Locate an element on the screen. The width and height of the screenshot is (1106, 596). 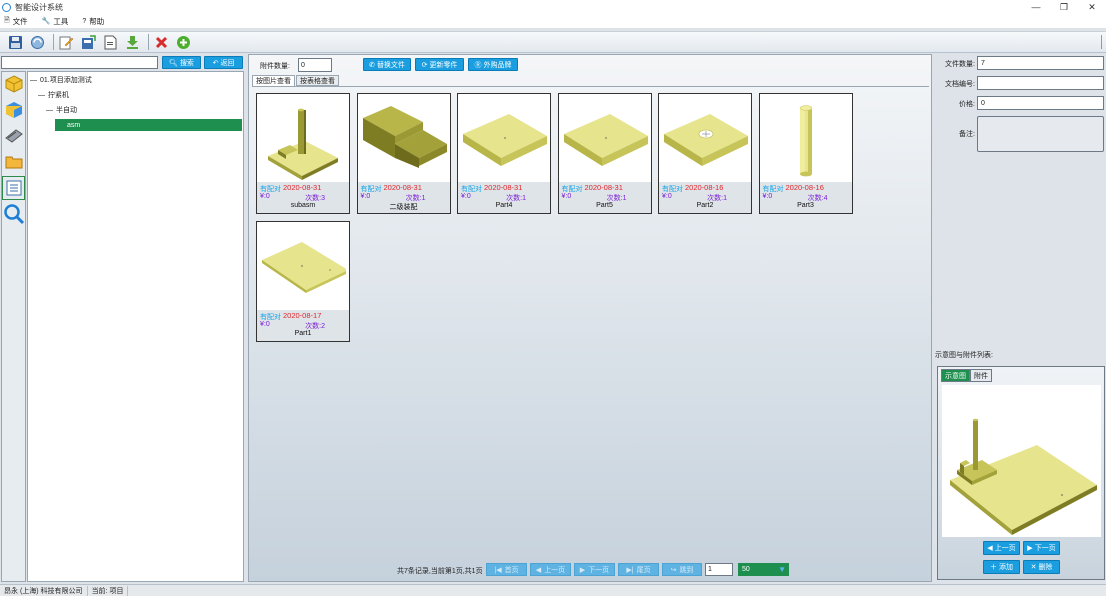
tree-node-project: — 01.项目添加测试 is located at coordinates (61, 80).